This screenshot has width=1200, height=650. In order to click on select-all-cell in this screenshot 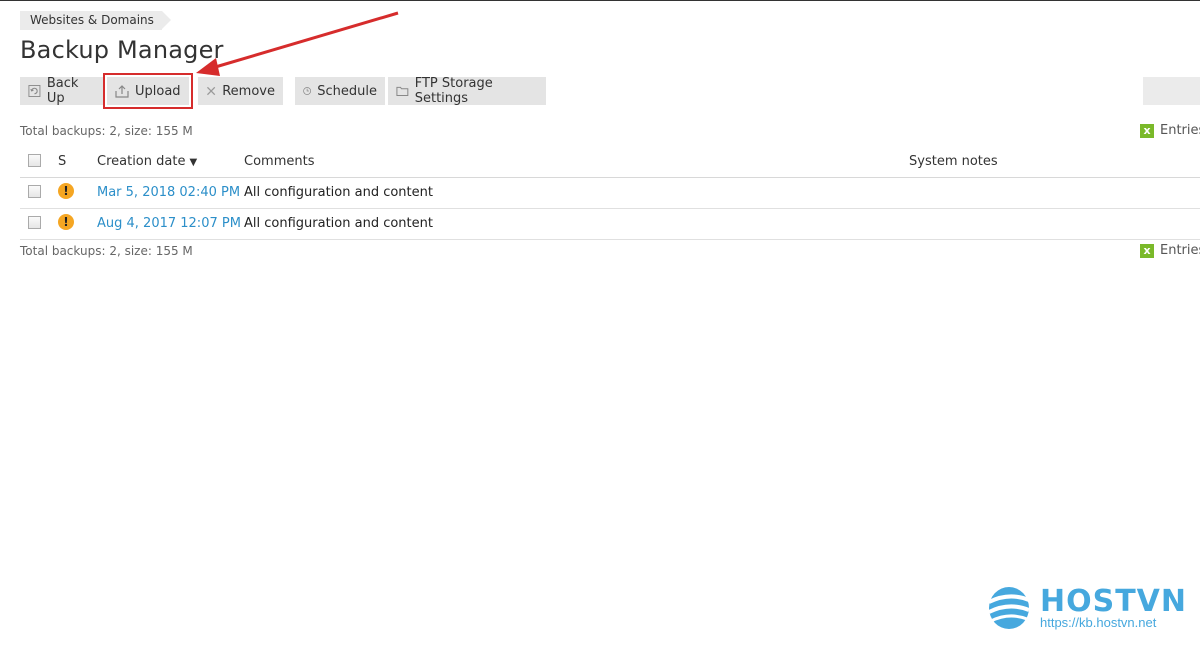, I will do `click(34, 162)`.